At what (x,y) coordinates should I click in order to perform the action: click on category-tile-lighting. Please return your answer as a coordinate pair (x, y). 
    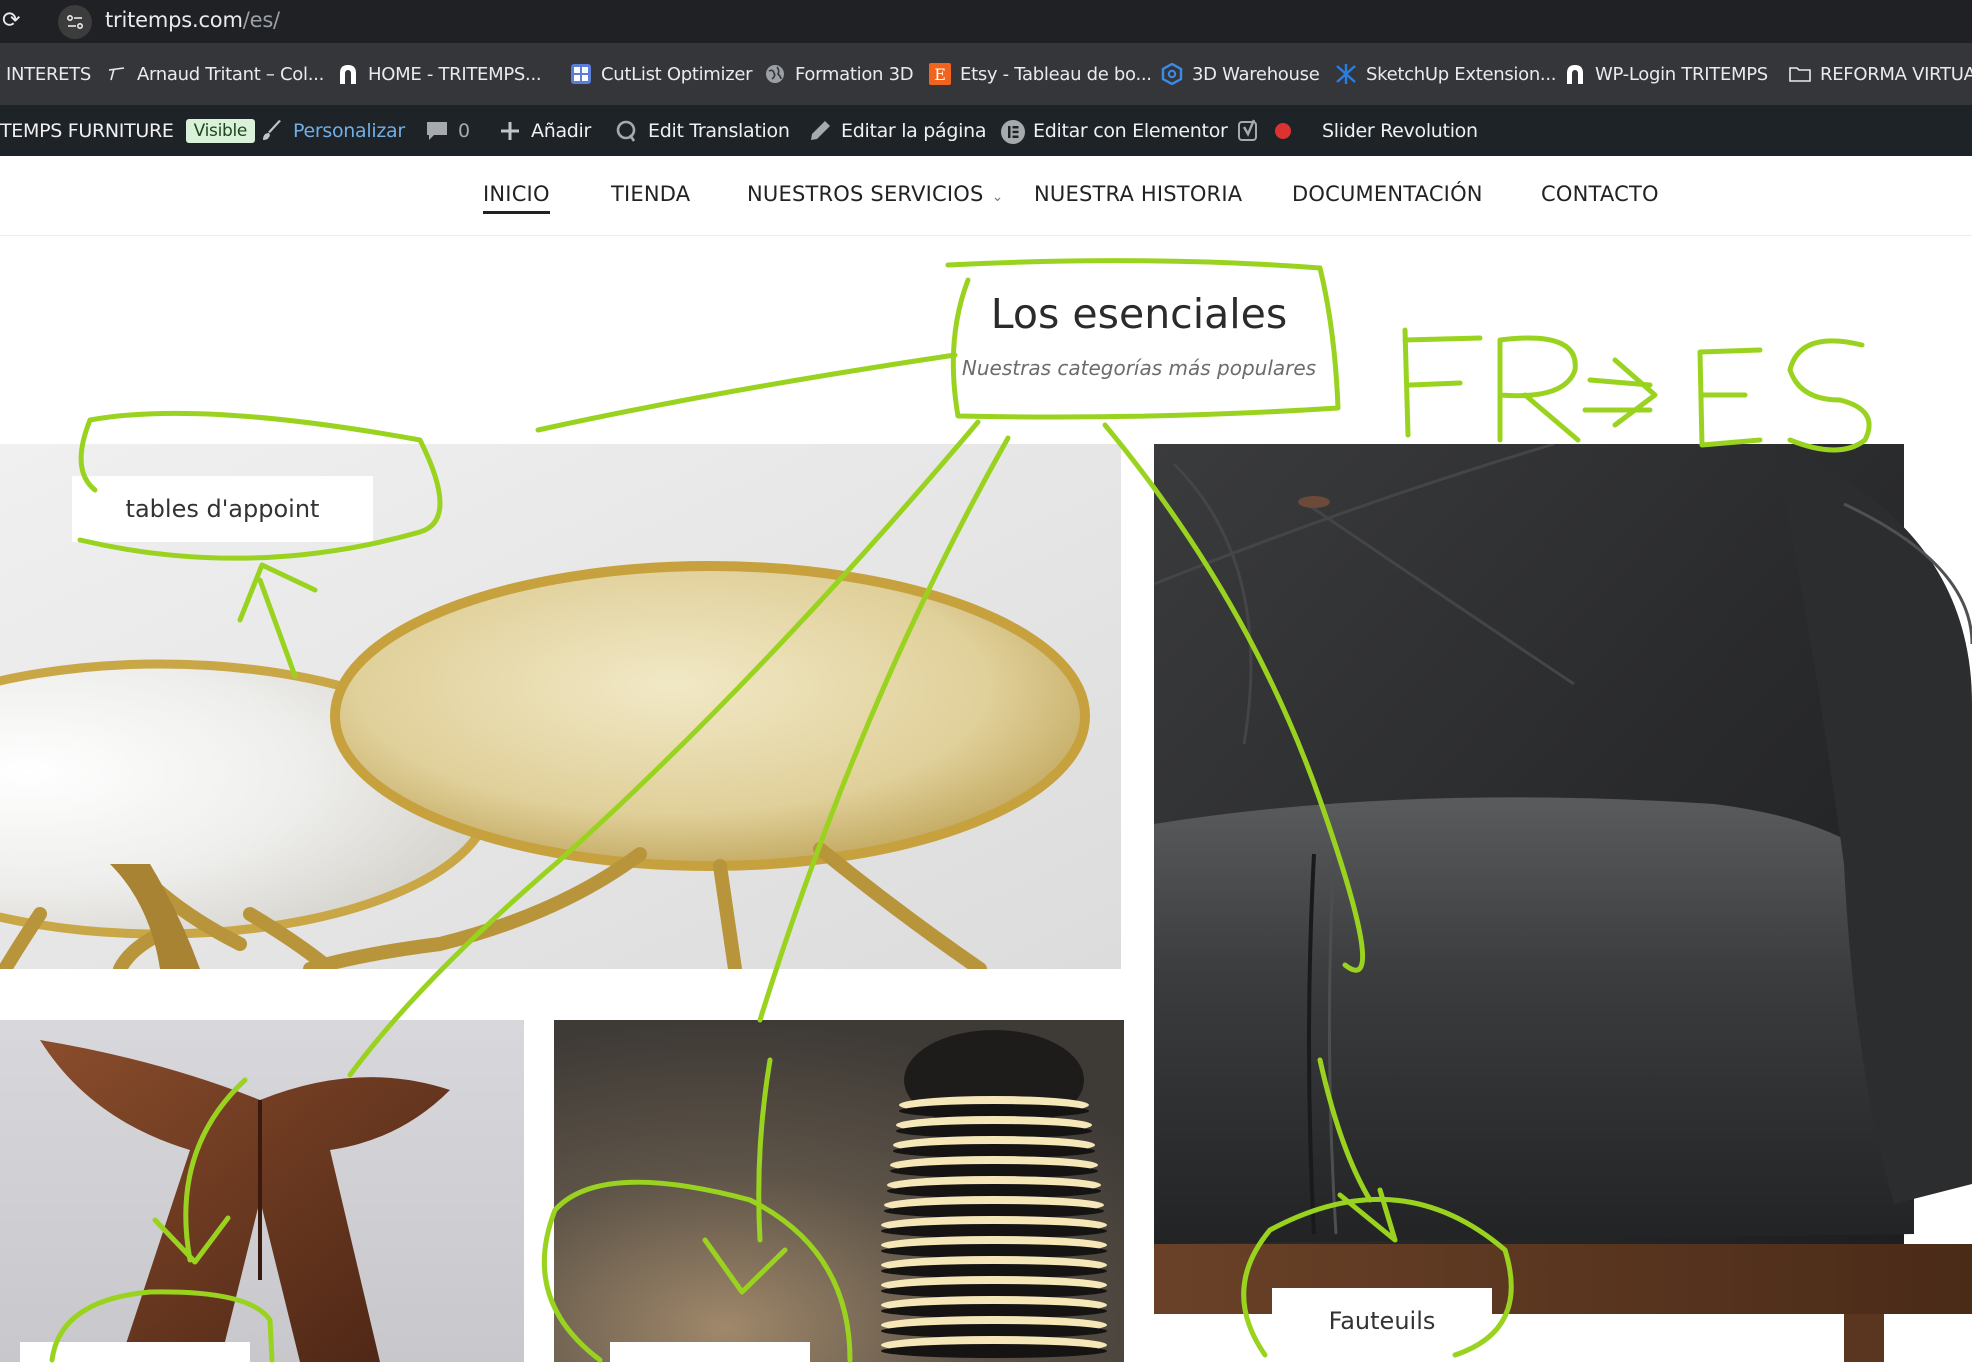
    Looking at the image, I should click on (839, 1191).